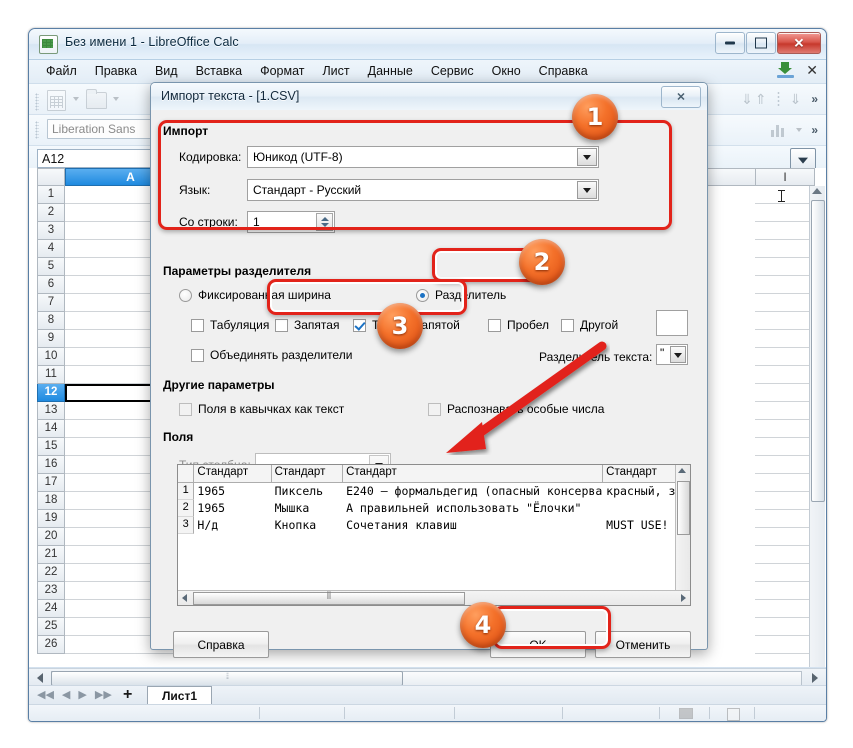 The image size is (853, 748). Describe the element at coordinates (563, 71) in the screenshot. I see `menu-help: Справка` at that location.